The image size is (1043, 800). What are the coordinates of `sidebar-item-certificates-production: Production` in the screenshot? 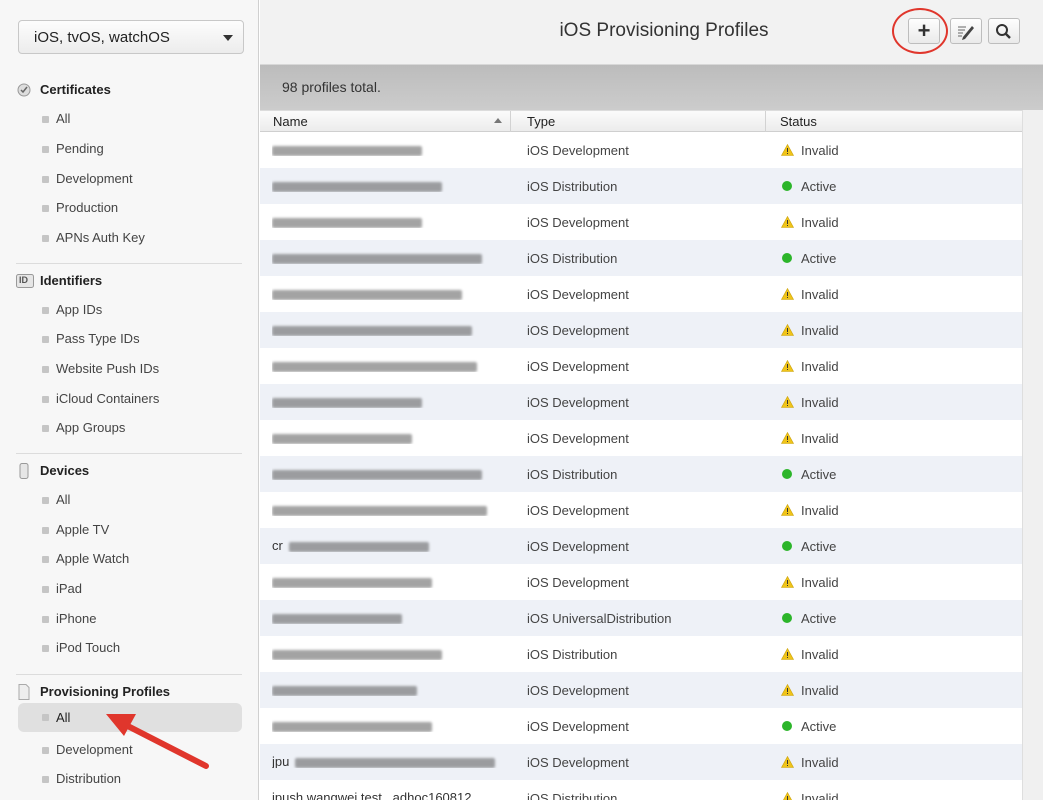 It's located at (136, 208).